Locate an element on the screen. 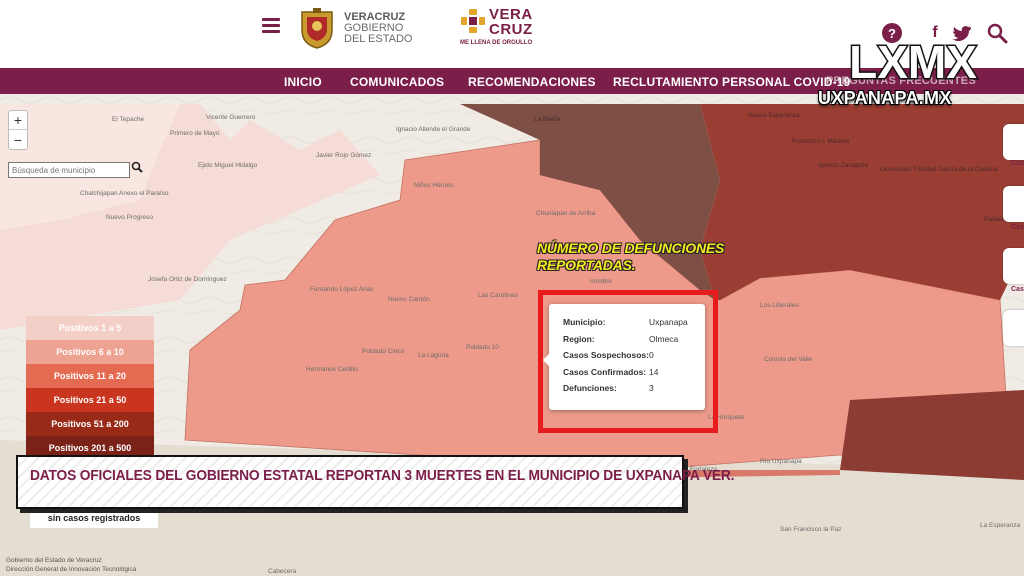 The width and height of the screenshot is (1024, 576). legend-item-none: sin casos registrados is located at coordinates (94, 518).